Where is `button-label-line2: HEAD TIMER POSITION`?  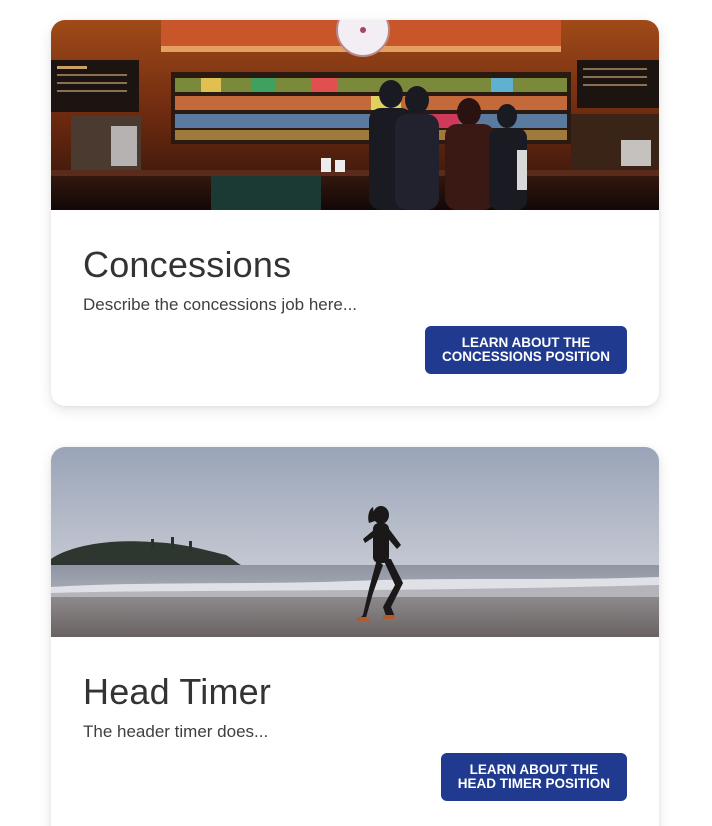
button-label-line2: HEAD TIMER POSITION is located at coordinates (533, 783).